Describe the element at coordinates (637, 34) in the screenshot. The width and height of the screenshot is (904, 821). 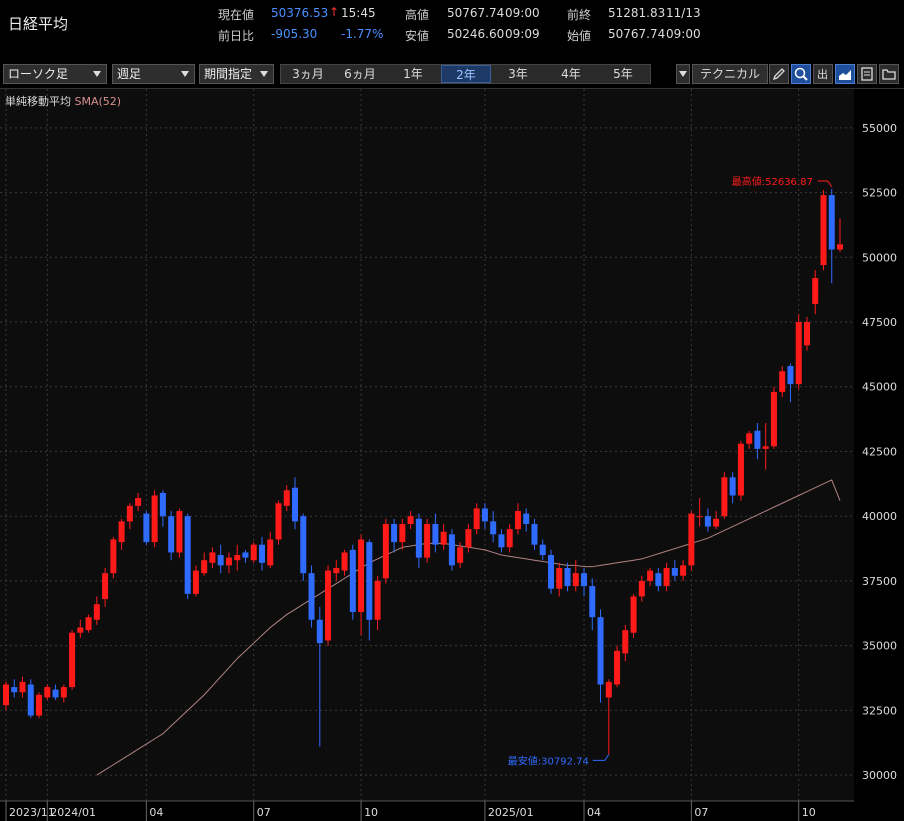
I see `open-value: 50767.74` at that location.